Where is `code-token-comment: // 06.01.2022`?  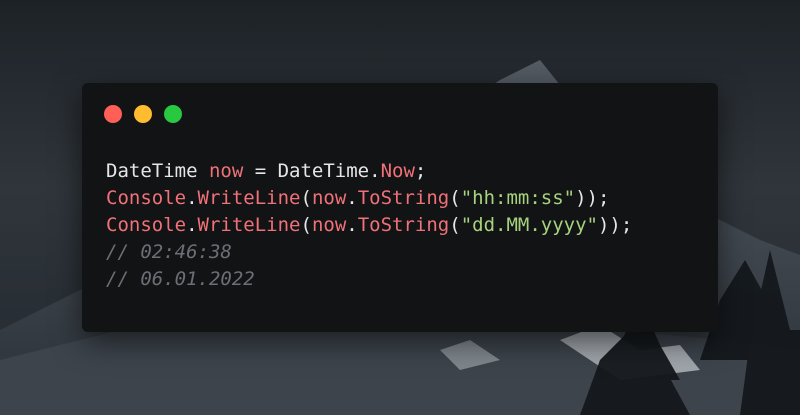
code-token-comment: // 06.01.2022 is located at coordinates (180, 279).